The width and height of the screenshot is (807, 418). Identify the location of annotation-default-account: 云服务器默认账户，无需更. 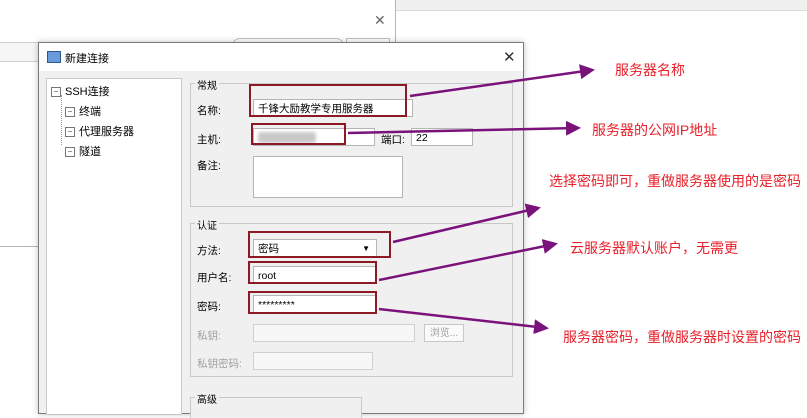
(654, 248).